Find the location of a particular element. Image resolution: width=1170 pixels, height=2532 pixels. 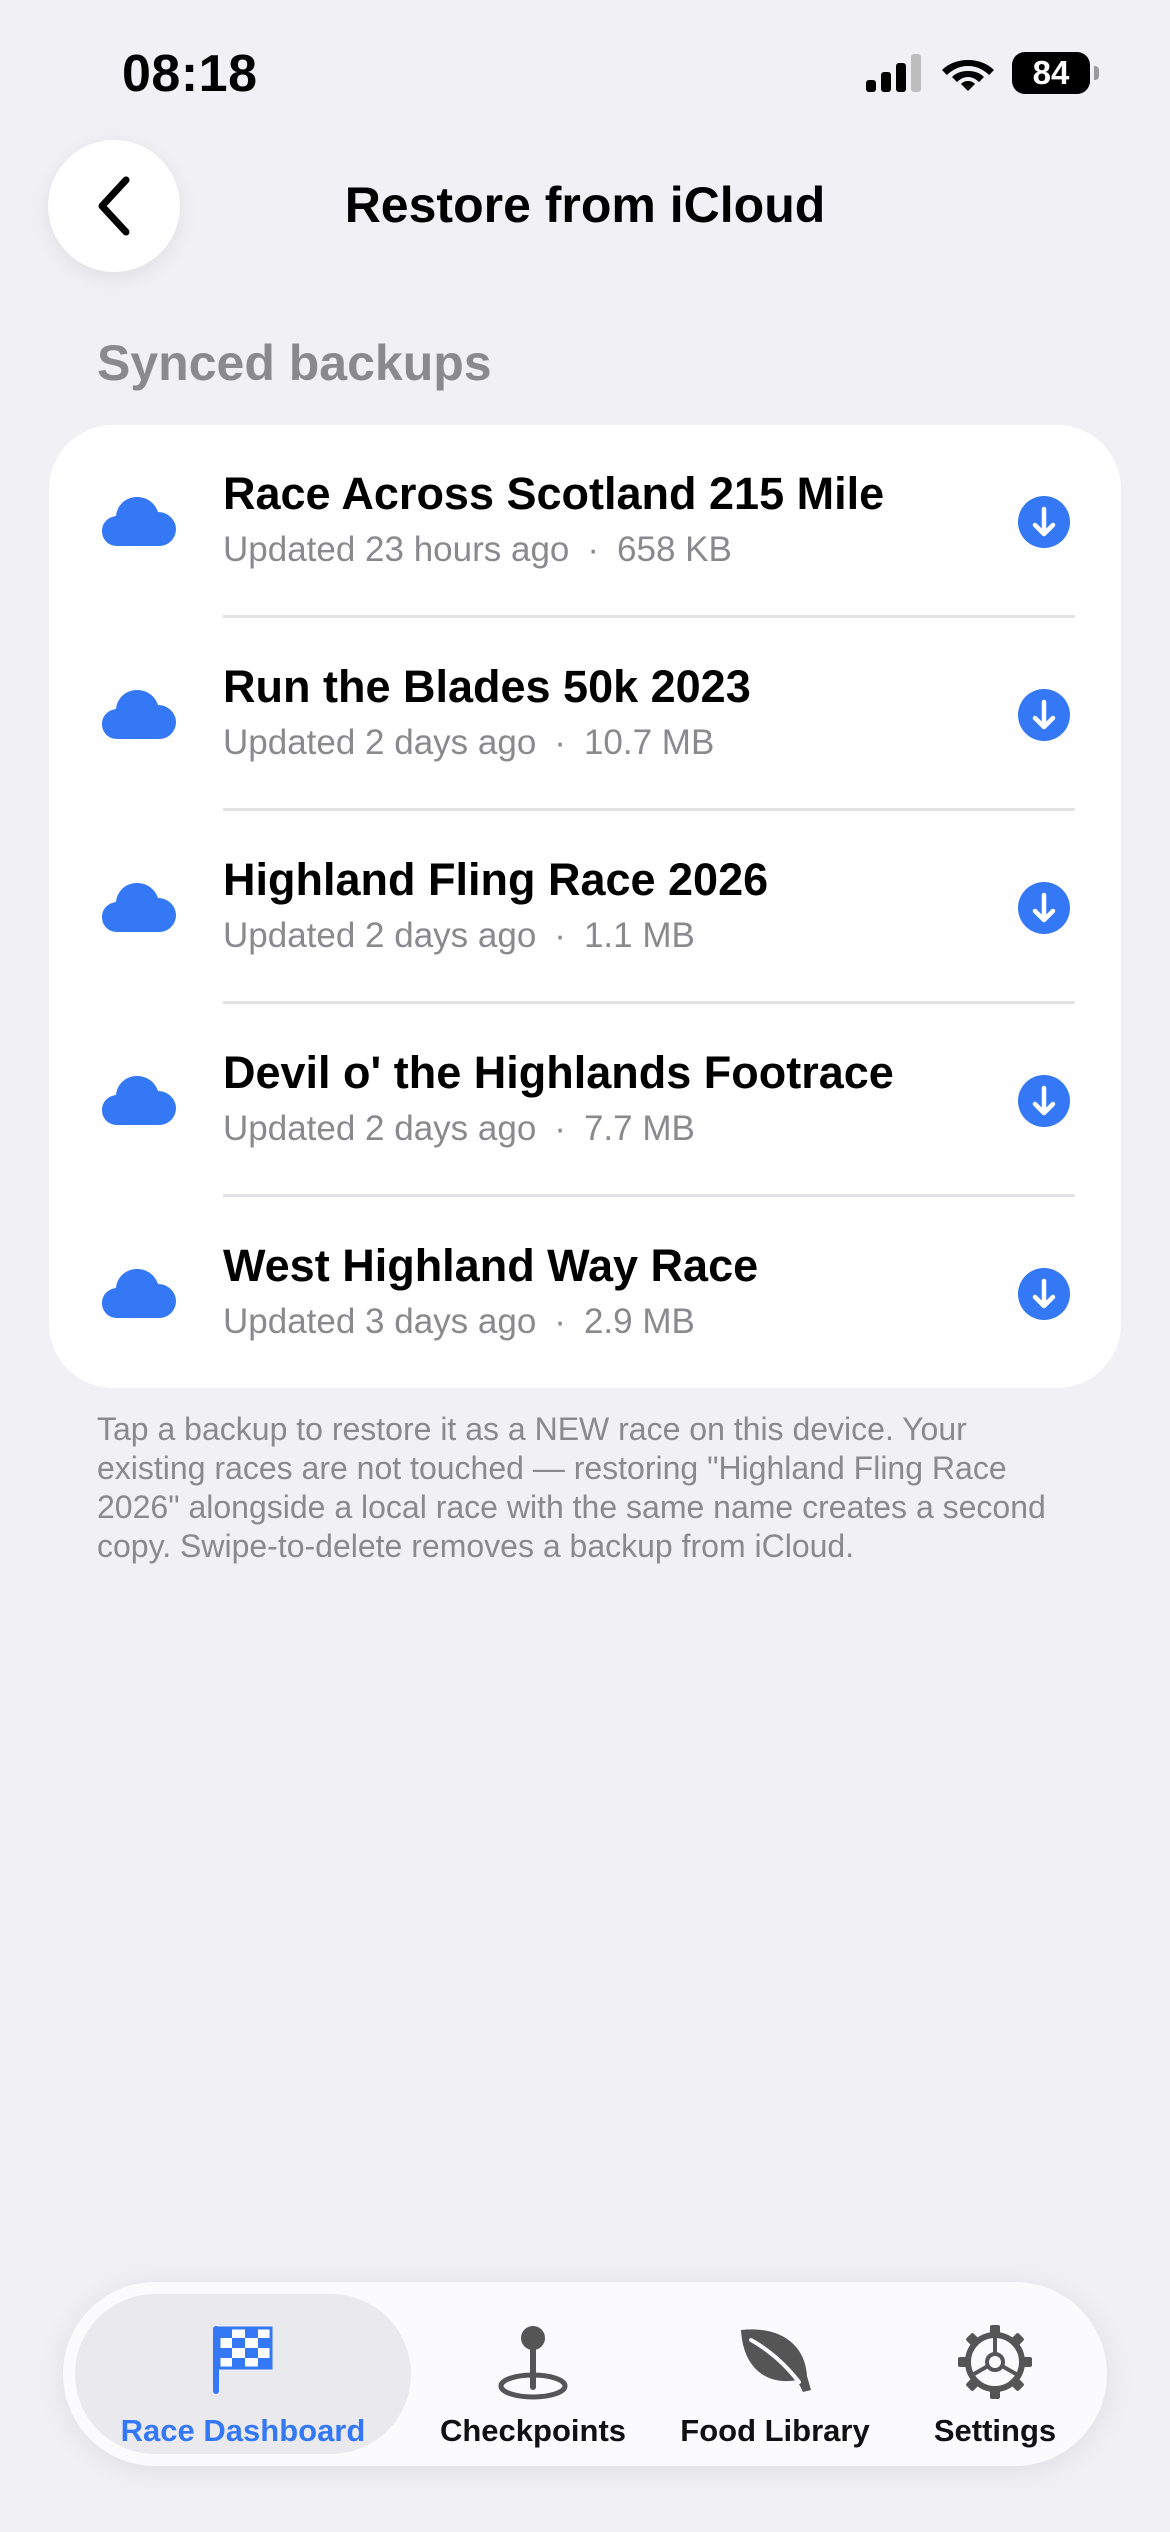

backup-size: 1.1 MB is located at coordinates (639, 935).